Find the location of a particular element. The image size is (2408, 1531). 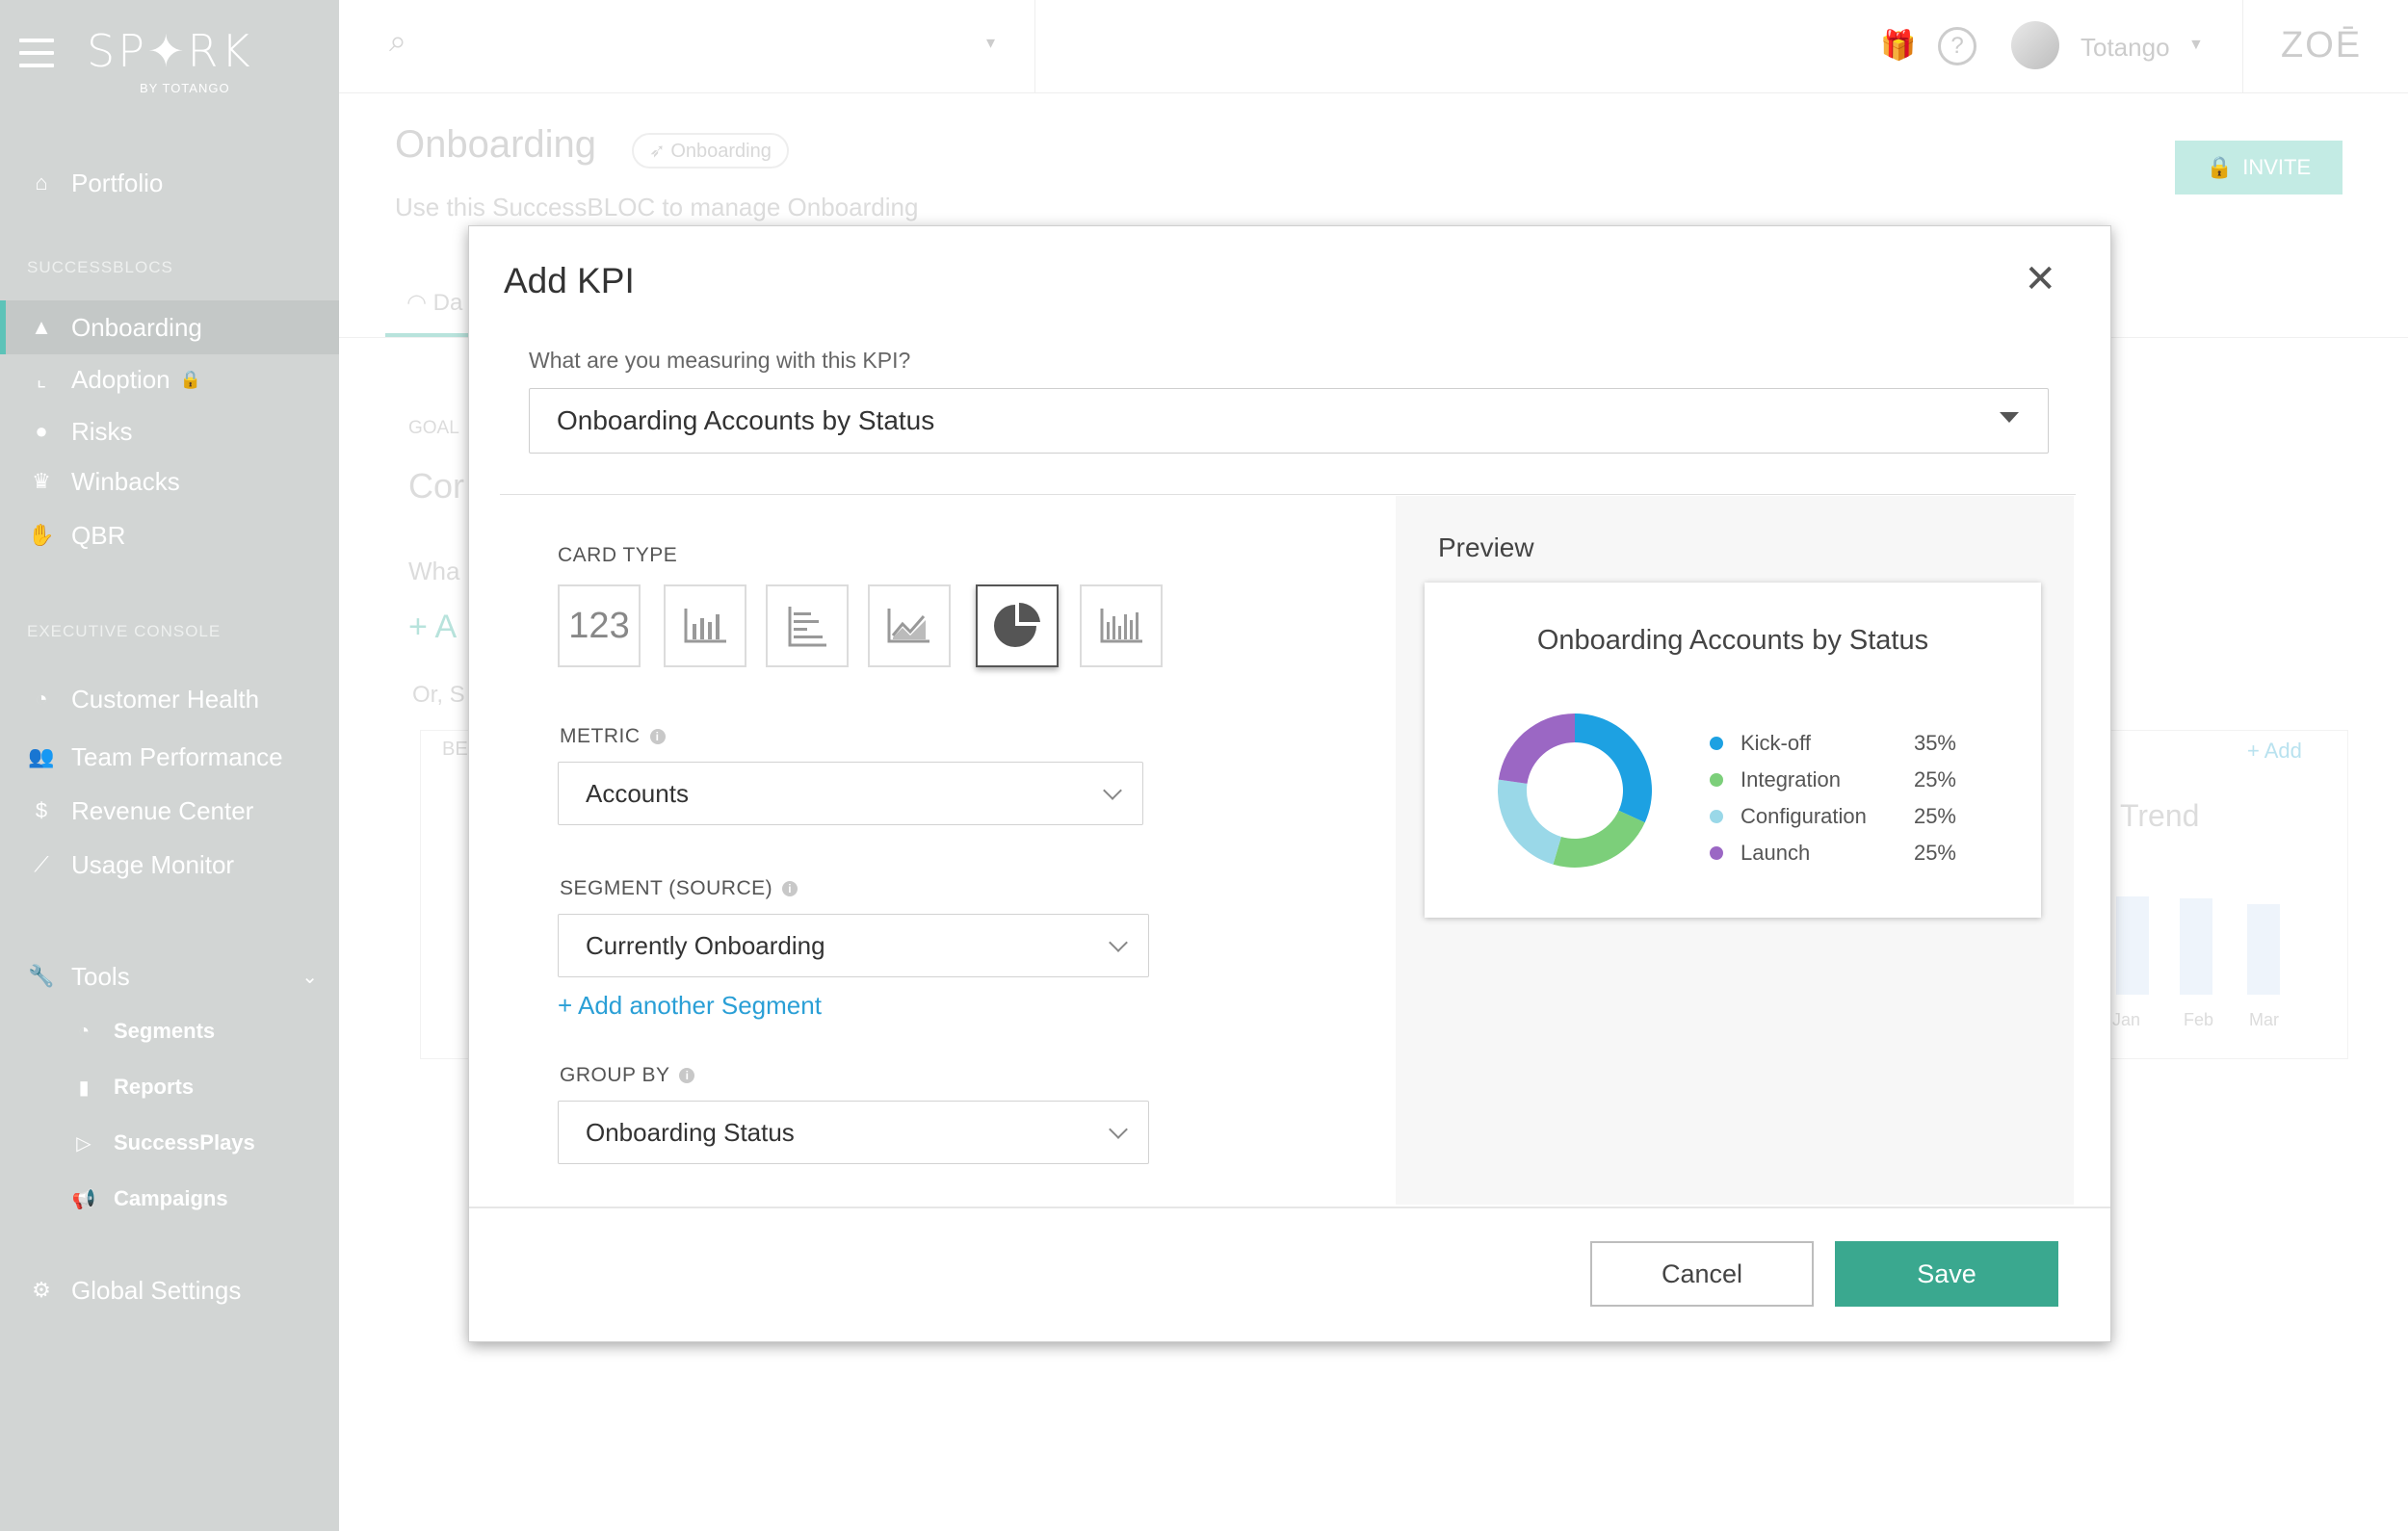

health-icon: ◔ is located at coordinates (41, 699).